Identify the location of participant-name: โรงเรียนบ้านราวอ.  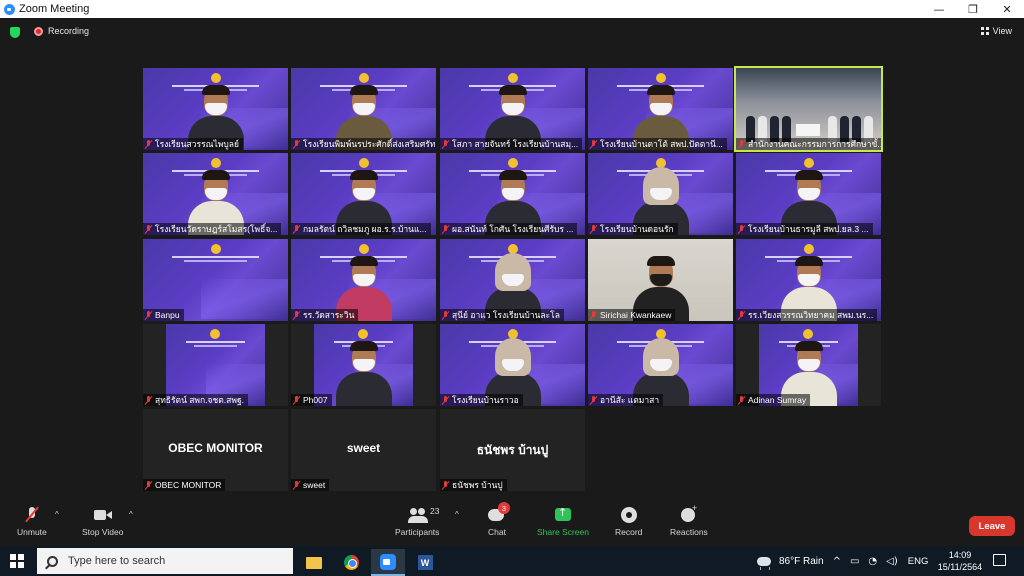
(485, 400).